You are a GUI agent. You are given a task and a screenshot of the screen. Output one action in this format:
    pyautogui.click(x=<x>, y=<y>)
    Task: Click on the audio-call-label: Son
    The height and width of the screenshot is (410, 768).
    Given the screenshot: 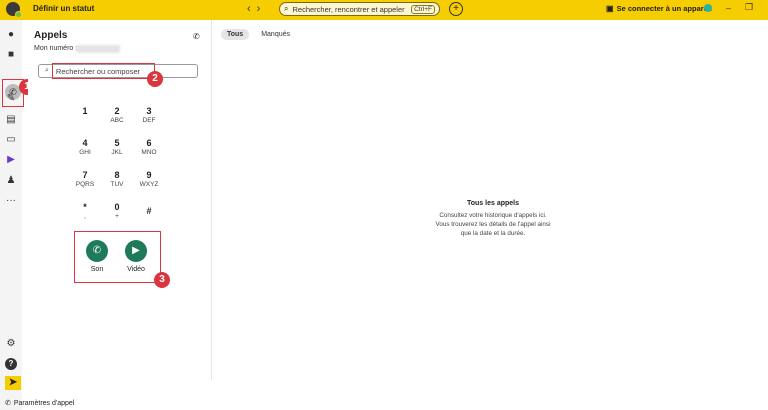 What is the action you would take?
    pyautogui.click(x=97, y=269)
    